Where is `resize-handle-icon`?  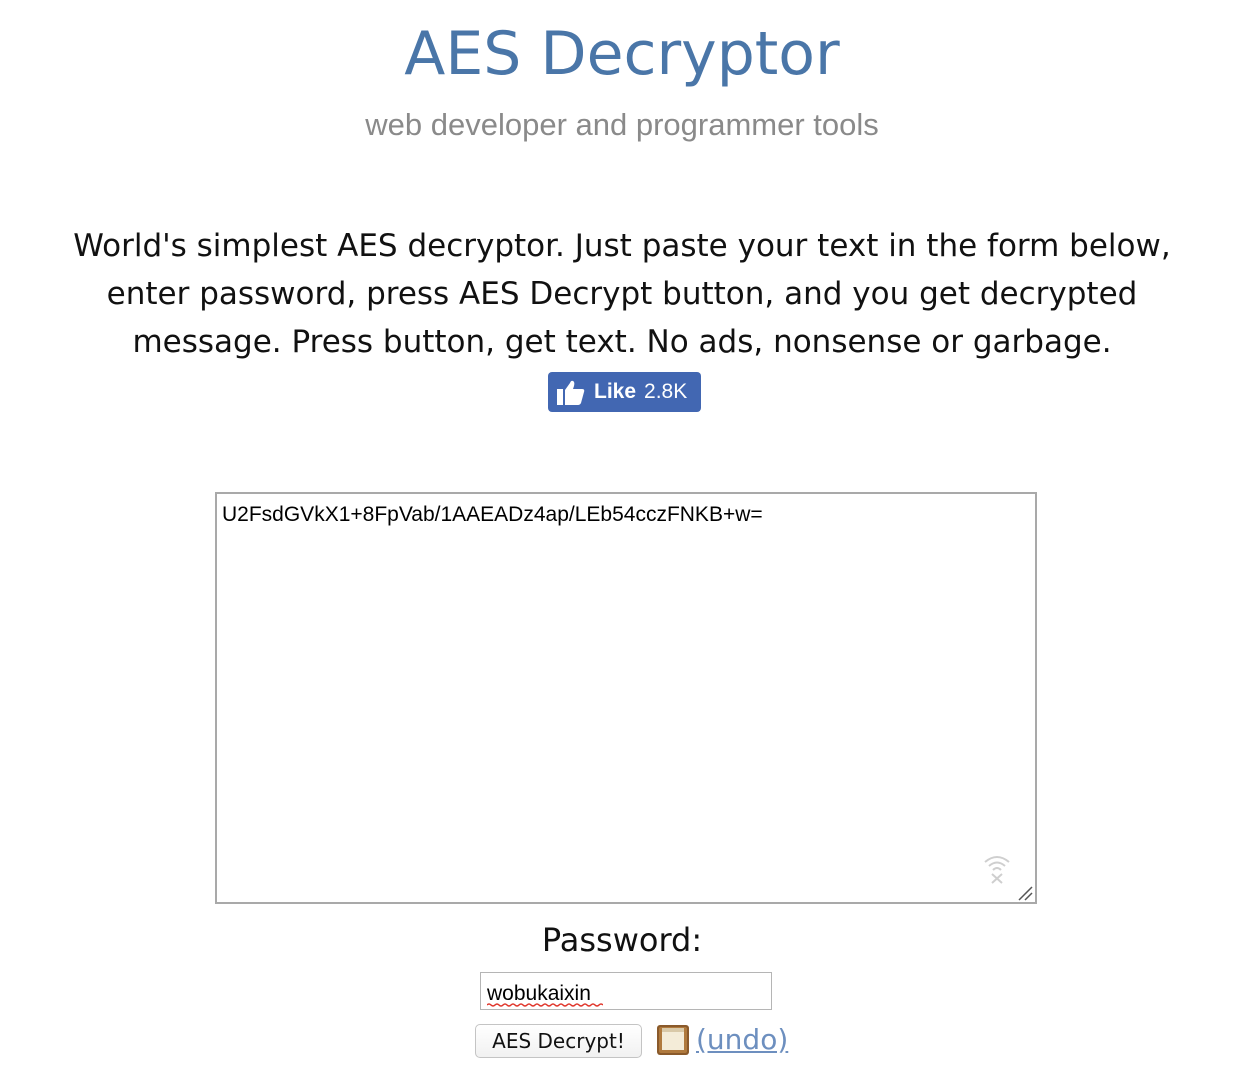 resize-handle-icon is located at coordinates (1024, 892).